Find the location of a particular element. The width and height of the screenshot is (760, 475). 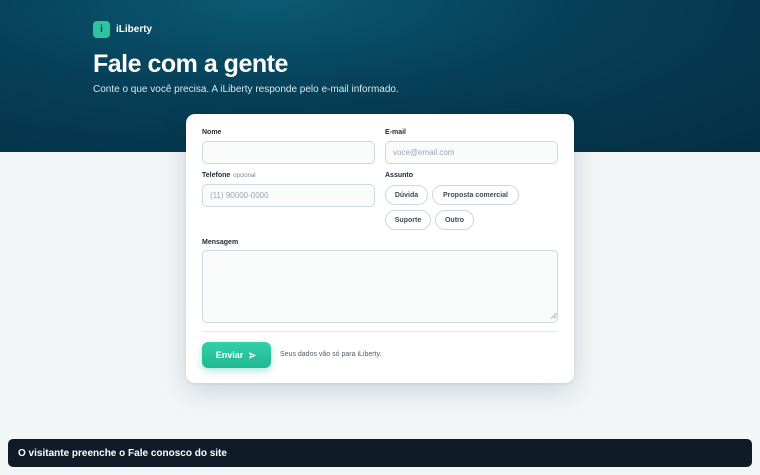

message-field is located at coordinates (380, 286).